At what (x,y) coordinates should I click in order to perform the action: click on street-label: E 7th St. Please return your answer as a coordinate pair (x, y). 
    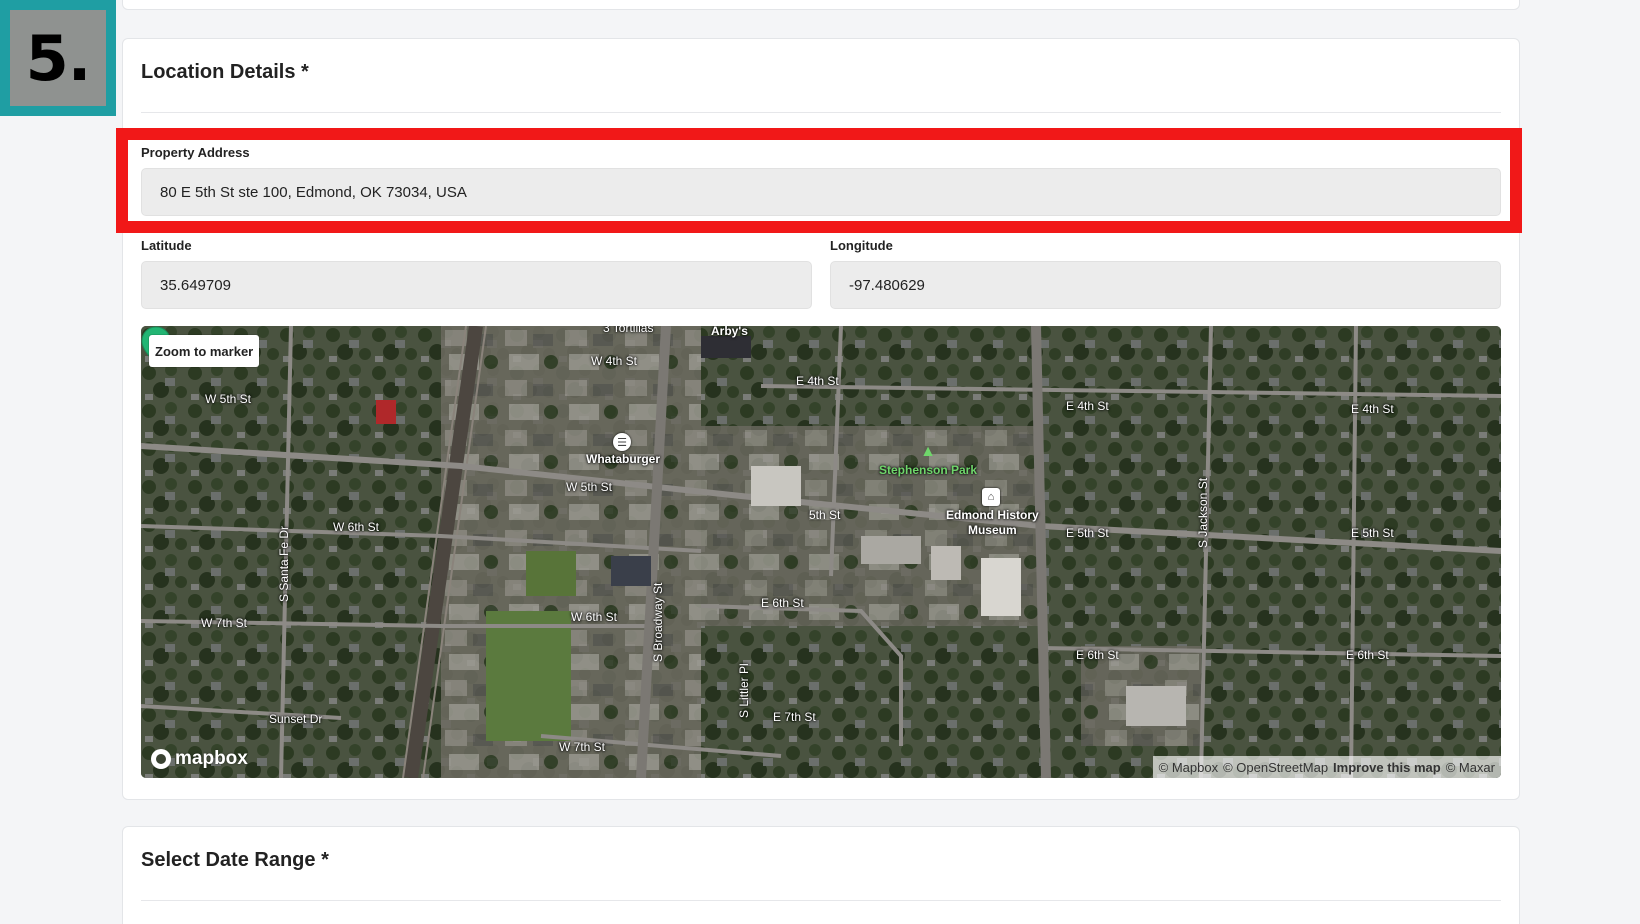
    Looking at the image, I should click on (794, 717).